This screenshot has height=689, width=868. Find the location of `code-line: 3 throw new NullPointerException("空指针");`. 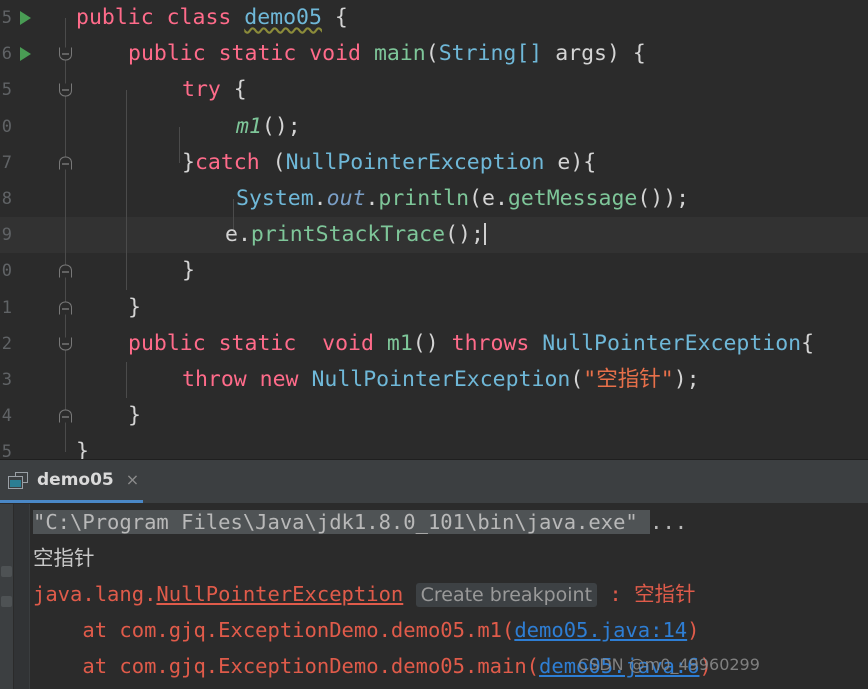

code-line: 3 throw new NullPointerException("空指针"); is located at coordinates (434, 380).